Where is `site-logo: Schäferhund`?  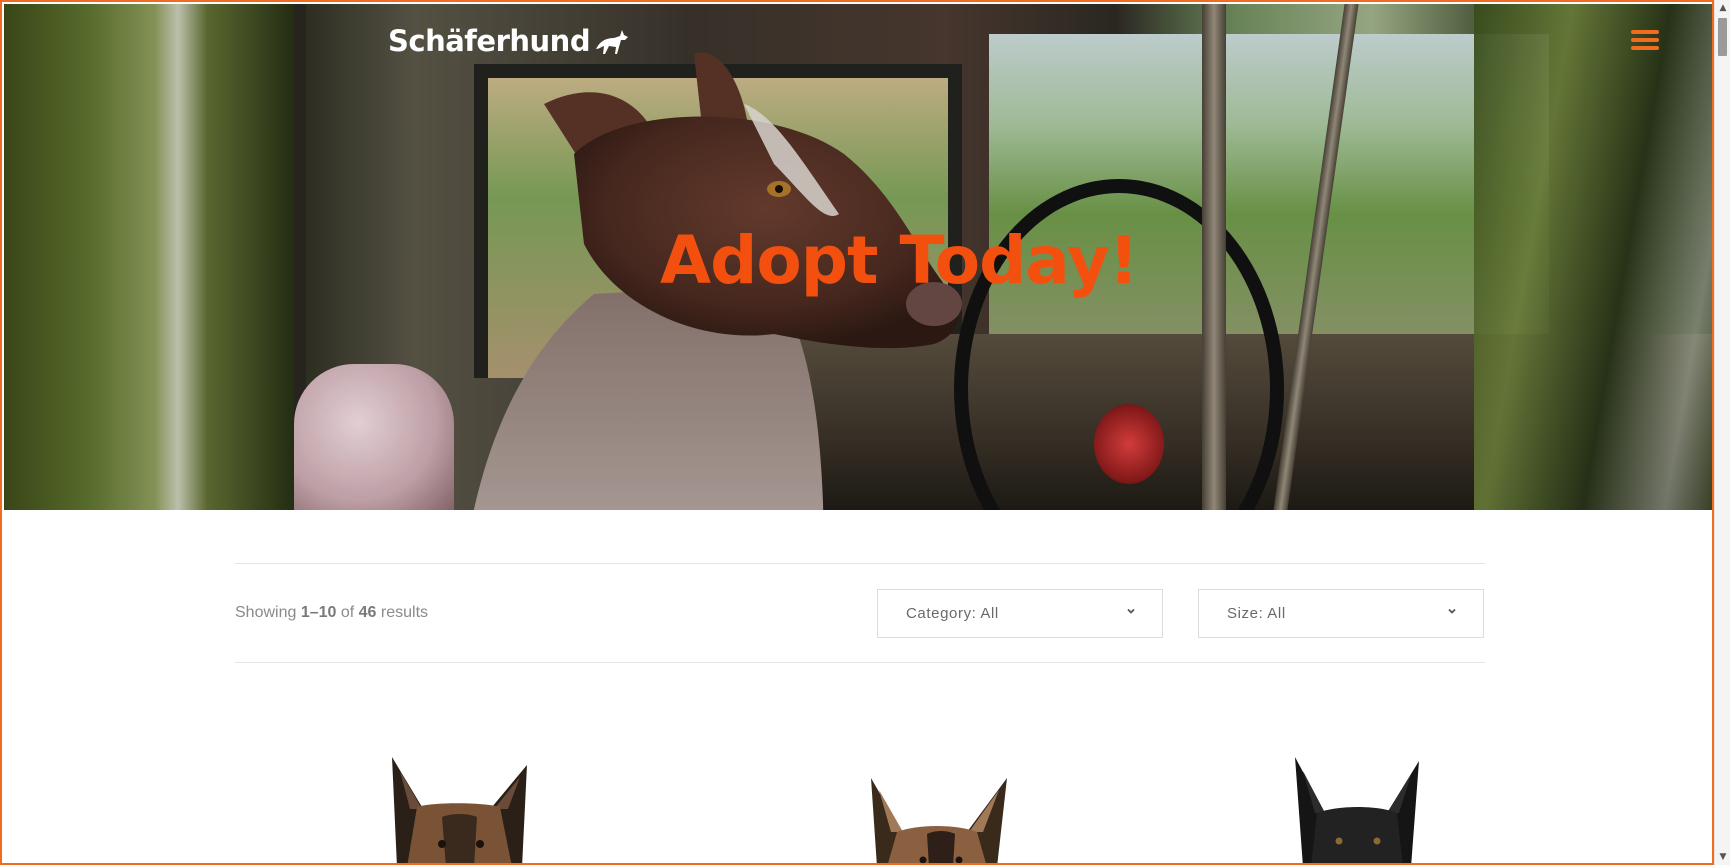 site-logo: Schäferhund is located at coordinates (509, 41).